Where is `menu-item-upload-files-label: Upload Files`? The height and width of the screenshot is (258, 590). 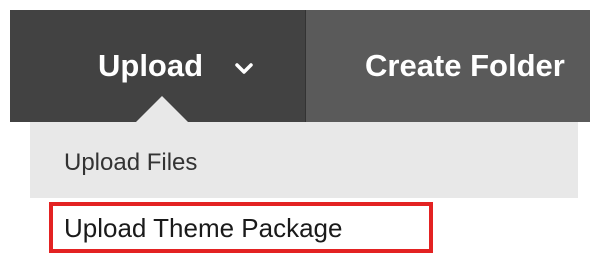
menu-item-upload-files-label: Upload Files is located at coordinates (131, 162).